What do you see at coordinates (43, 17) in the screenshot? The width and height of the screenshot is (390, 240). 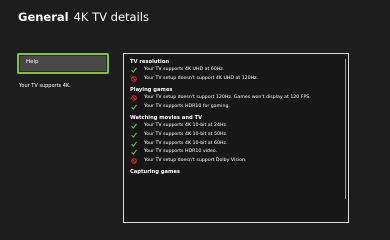 I see `section-title: General` at bounding box center [43, 17].